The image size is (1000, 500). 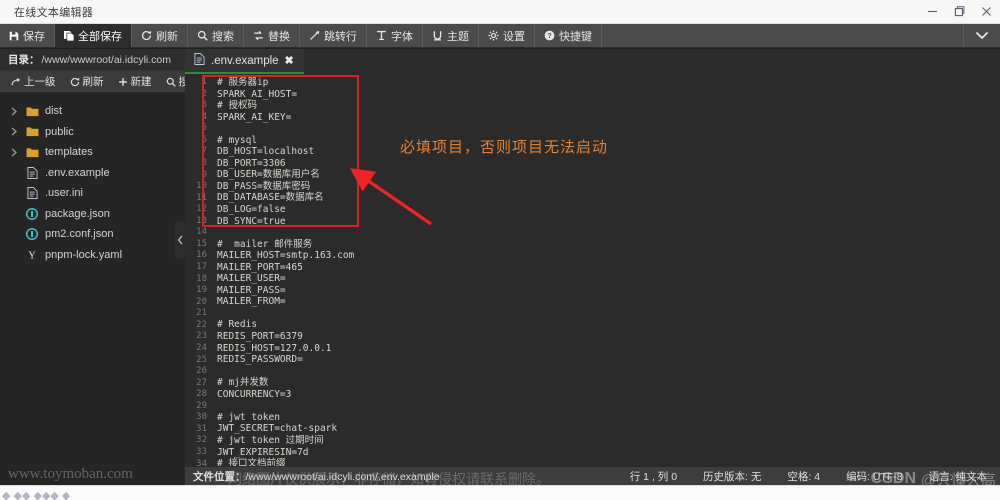 I want to click on json-file-icon, so click(x=32, y=213).